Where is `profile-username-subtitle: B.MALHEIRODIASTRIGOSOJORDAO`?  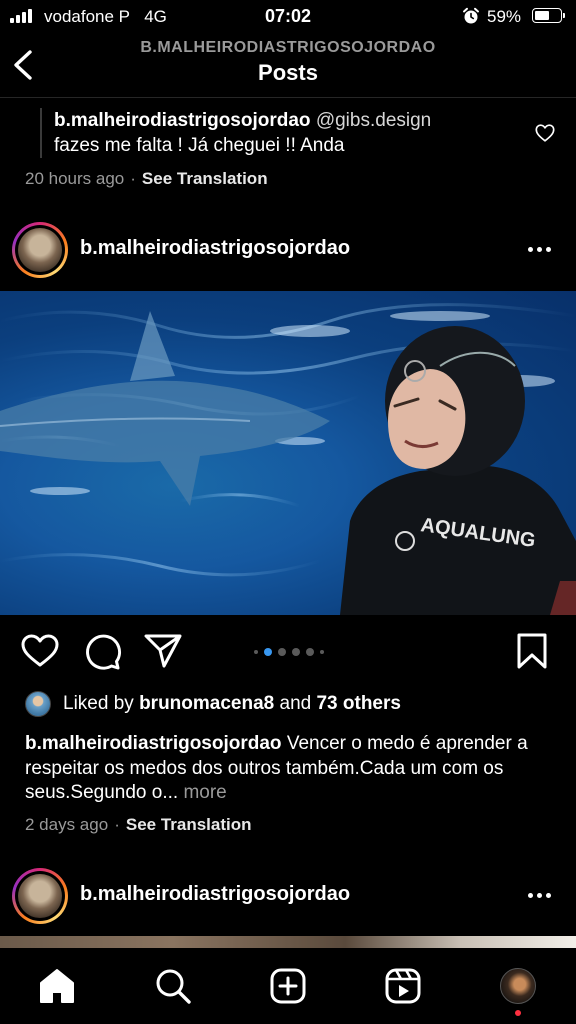
profile-username-subtitle: B.MALHEIRODIASTRIGOSOJORDAO is located at coordinates (288, 47).